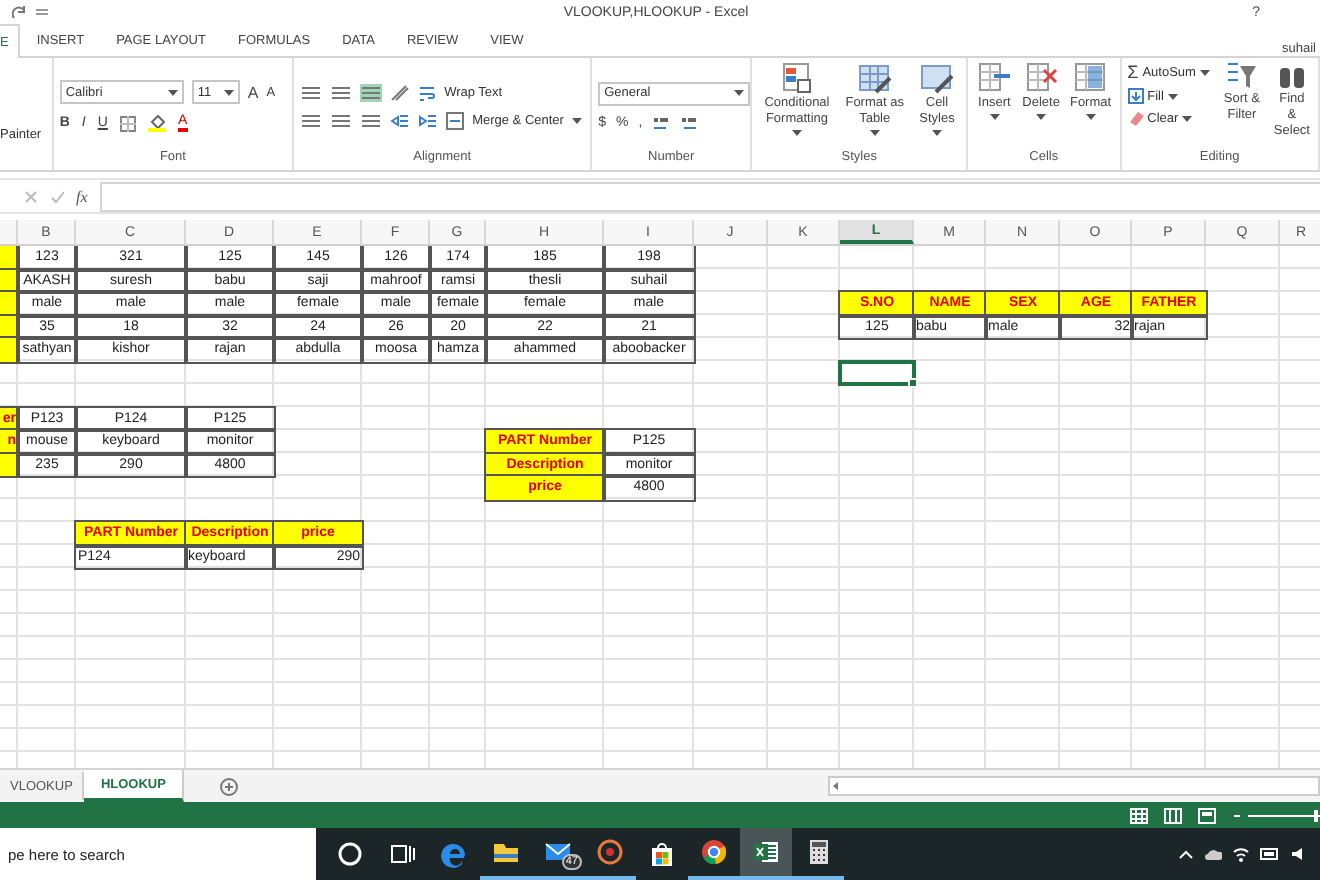 The width and height of the screenshot is (1320, 880). I want to click on zoom-slider-icon, so click(1276, 815).